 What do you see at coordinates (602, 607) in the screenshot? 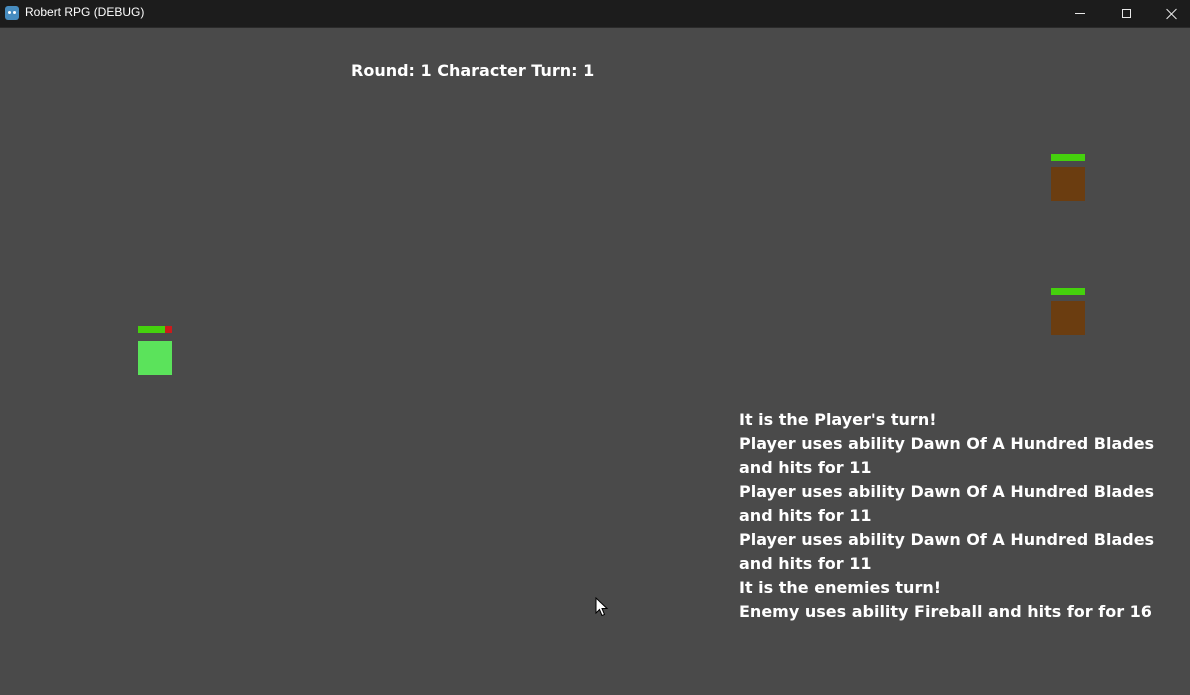
I see `mouse-cursor-icon` at bounding box center [602, 607].